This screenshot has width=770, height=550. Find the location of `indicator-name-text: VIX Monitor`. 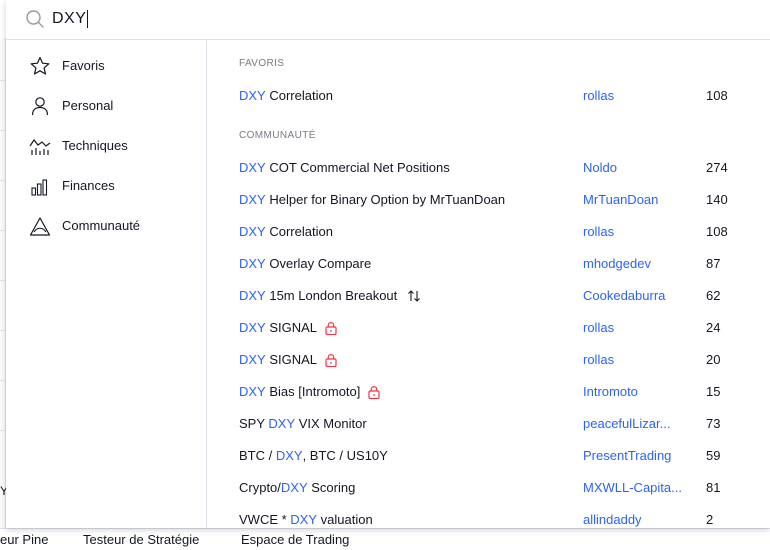

indicator-name-text: VIX Monitor is located at coordinates (331, 423).